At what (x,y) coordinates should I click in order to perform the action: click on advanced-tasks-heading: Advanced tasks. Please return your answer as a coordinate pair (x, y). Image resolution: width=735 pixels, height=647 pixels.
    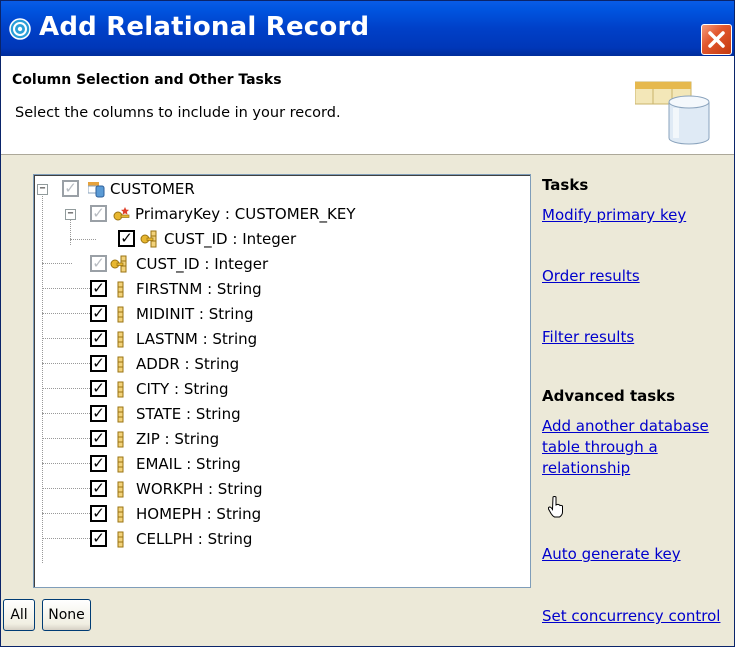
    Looking at the image, I should click on (609, 396).